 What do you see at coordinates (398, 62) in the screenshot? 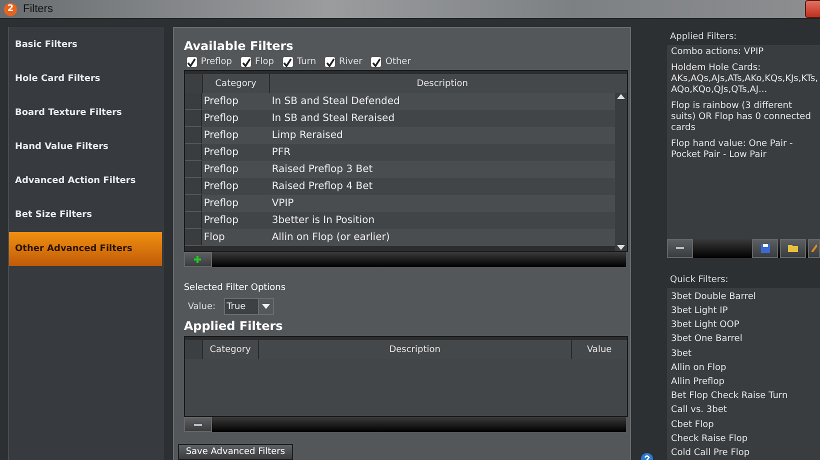
I see `checkbox-label: Other` at bounding box center [398, 62].